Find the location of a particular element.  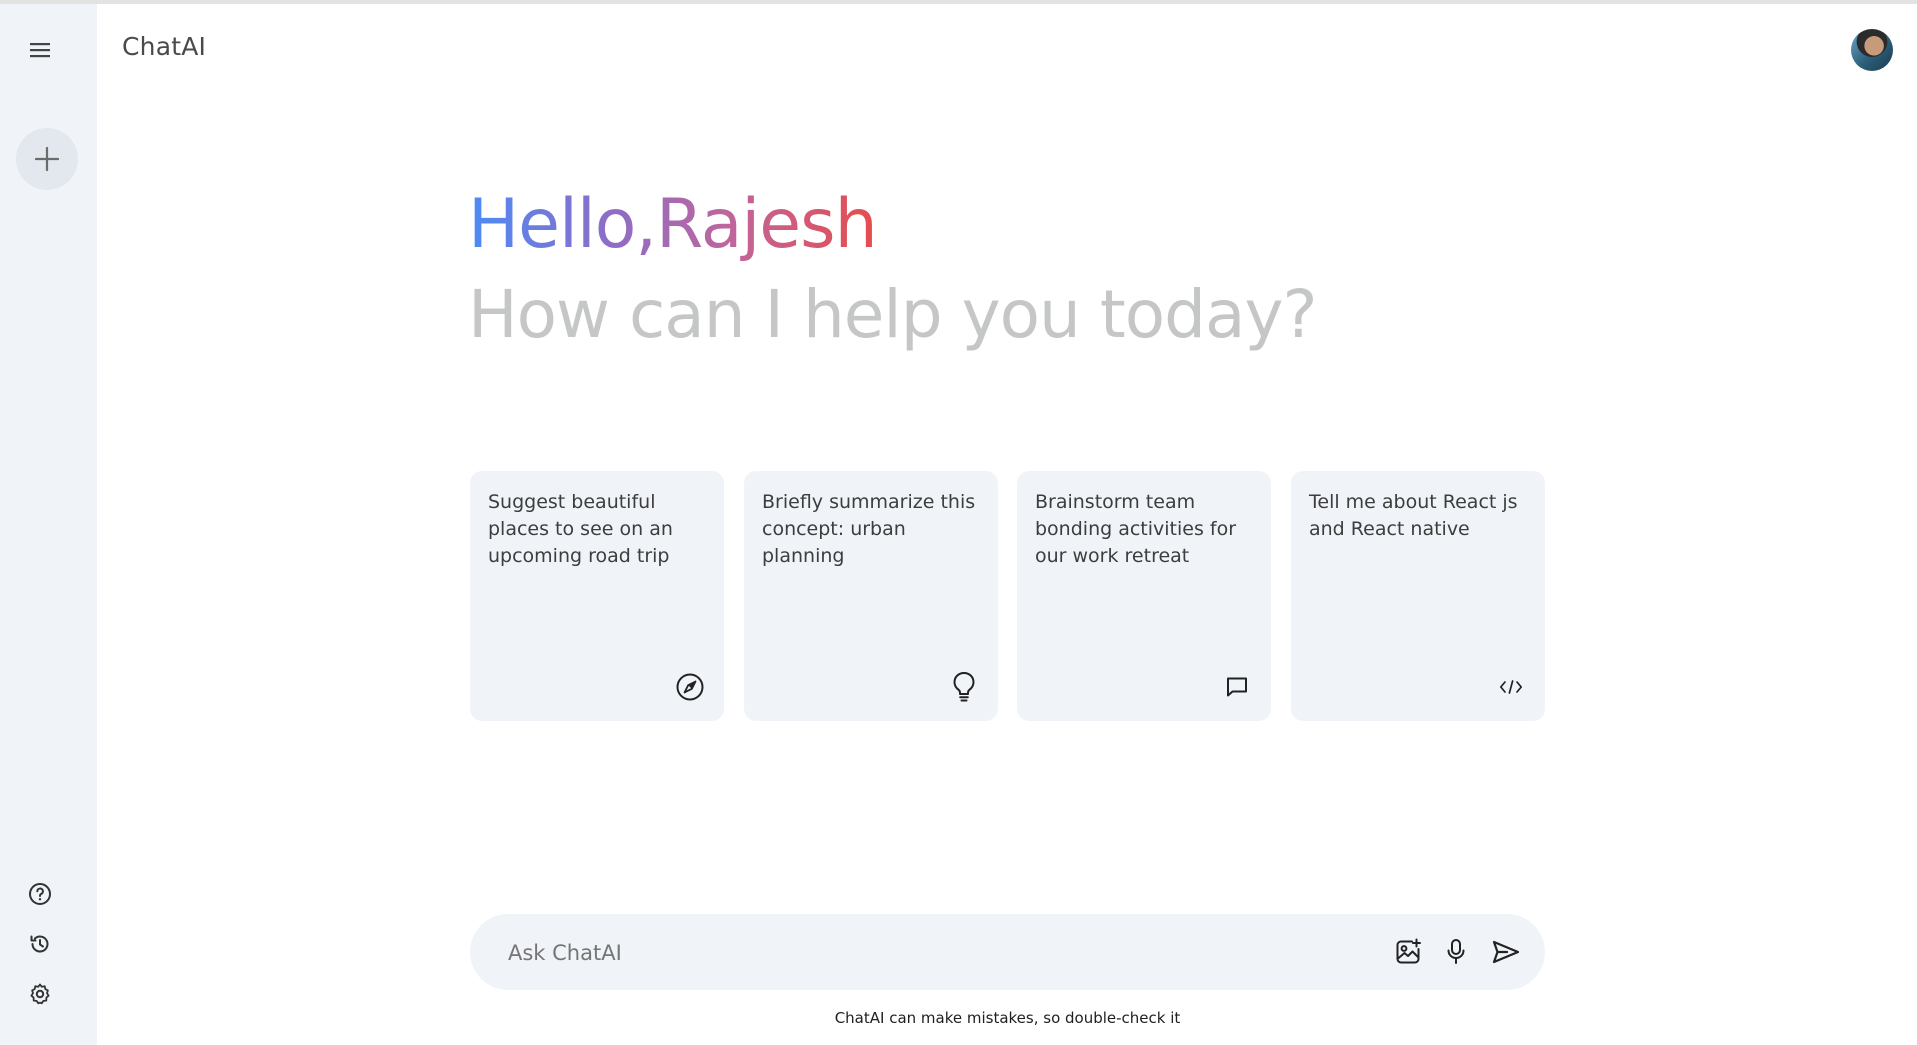

greeting-subheading: How can I help you today? is located at coordinates (893, 314).